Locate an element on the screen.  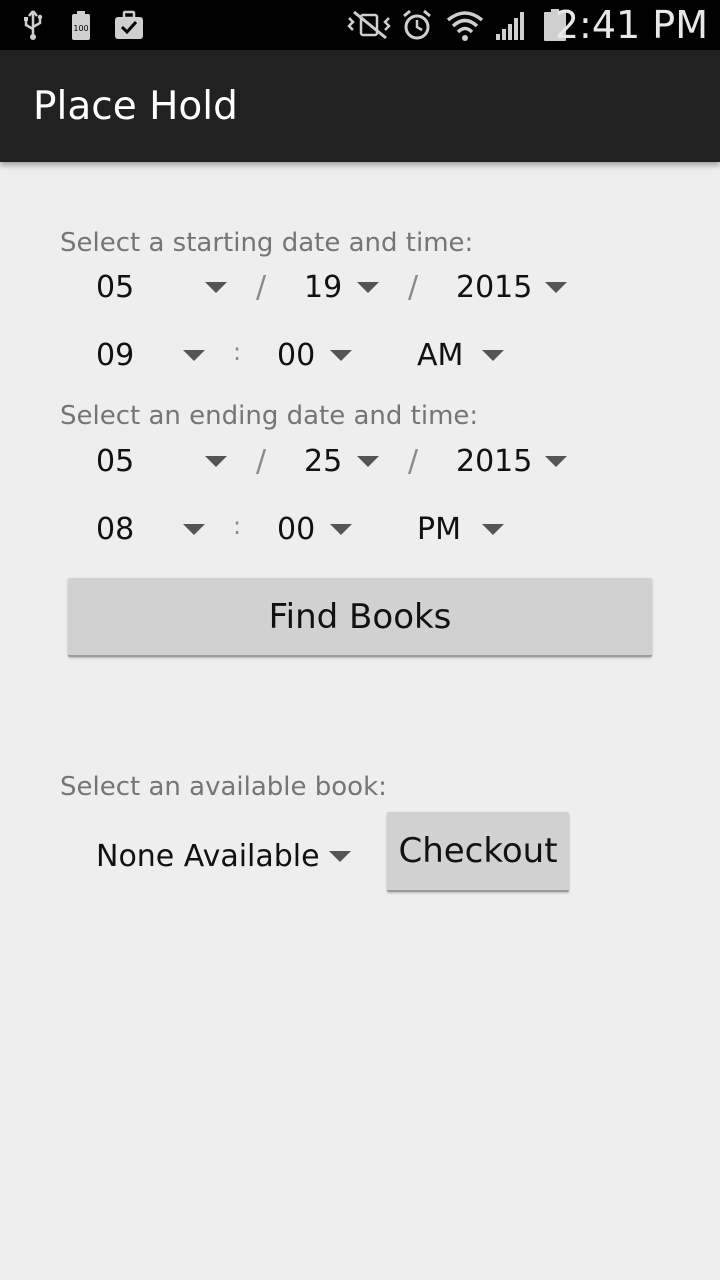
end-ampm-value: PM is located at coordinates (439, 529).